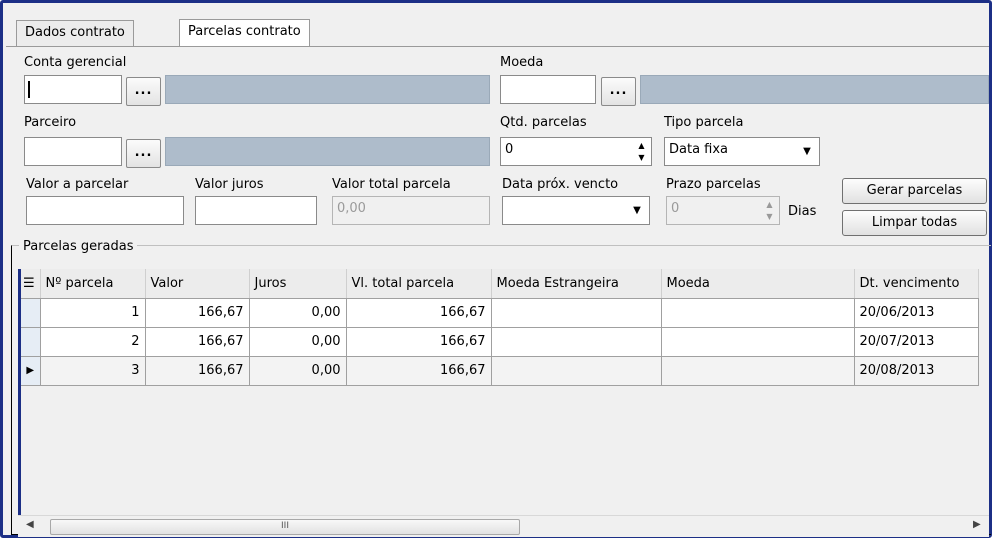 The width and height of the screenshot is (992, 538). What do you see at coordinates (73, 89) in the screenshot?
I see `conta-gerencial-input` at bounding box center [73, 89].